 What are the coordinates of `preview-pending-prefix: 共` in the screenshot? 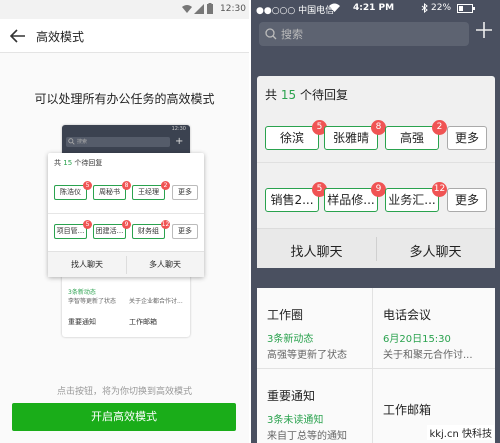 It's located at (57, 163).